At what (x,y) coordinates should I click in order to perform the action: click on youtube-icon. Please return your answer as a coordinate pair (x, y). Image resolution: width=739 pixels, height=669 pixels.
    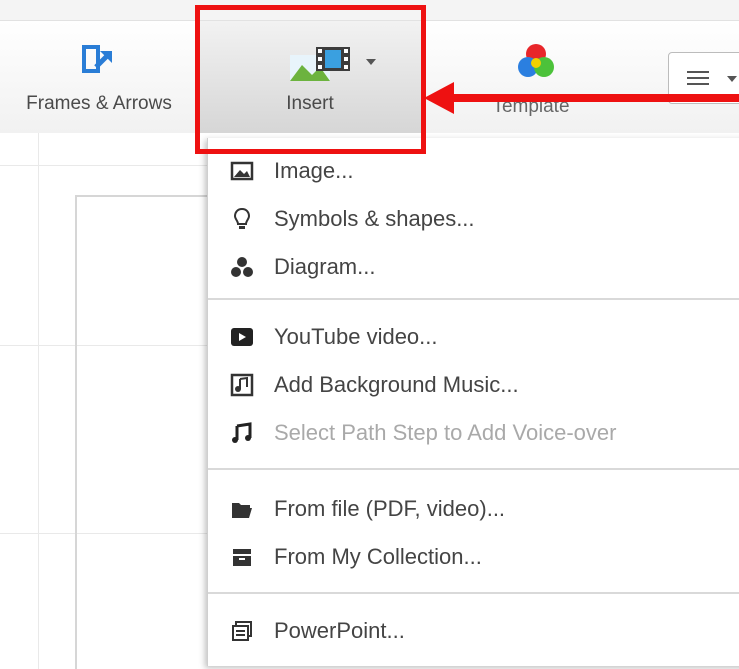
    Looking at the image, I should click on (242, 337).